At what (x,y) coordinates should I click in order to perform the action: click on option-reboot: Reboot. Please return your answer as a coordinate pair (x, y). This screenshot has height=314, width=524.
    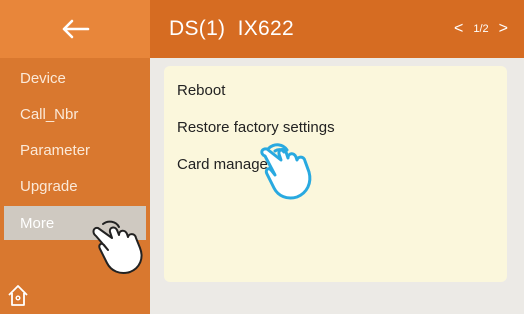
    Looking at the image, I should click on (335, 94).